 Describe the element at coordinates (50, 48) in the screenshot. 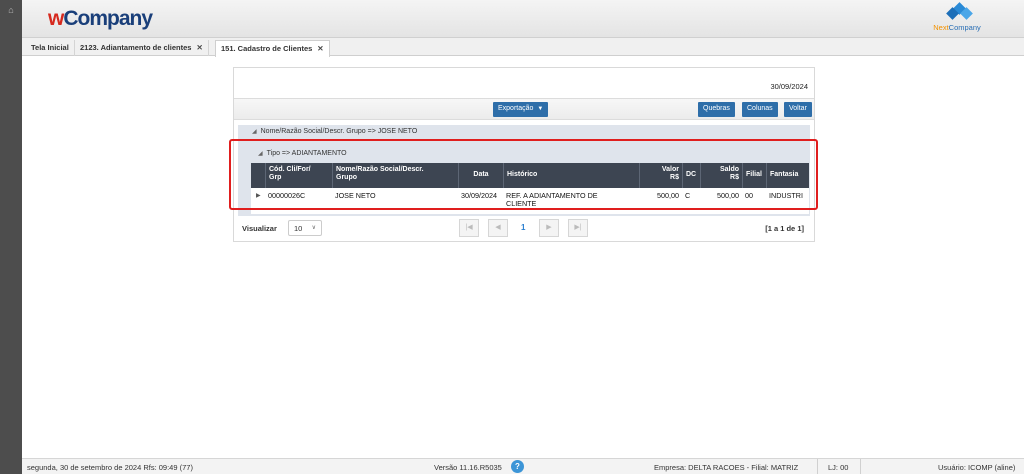

I see `tab-tela-inicial: Tela Inicial` at that location.